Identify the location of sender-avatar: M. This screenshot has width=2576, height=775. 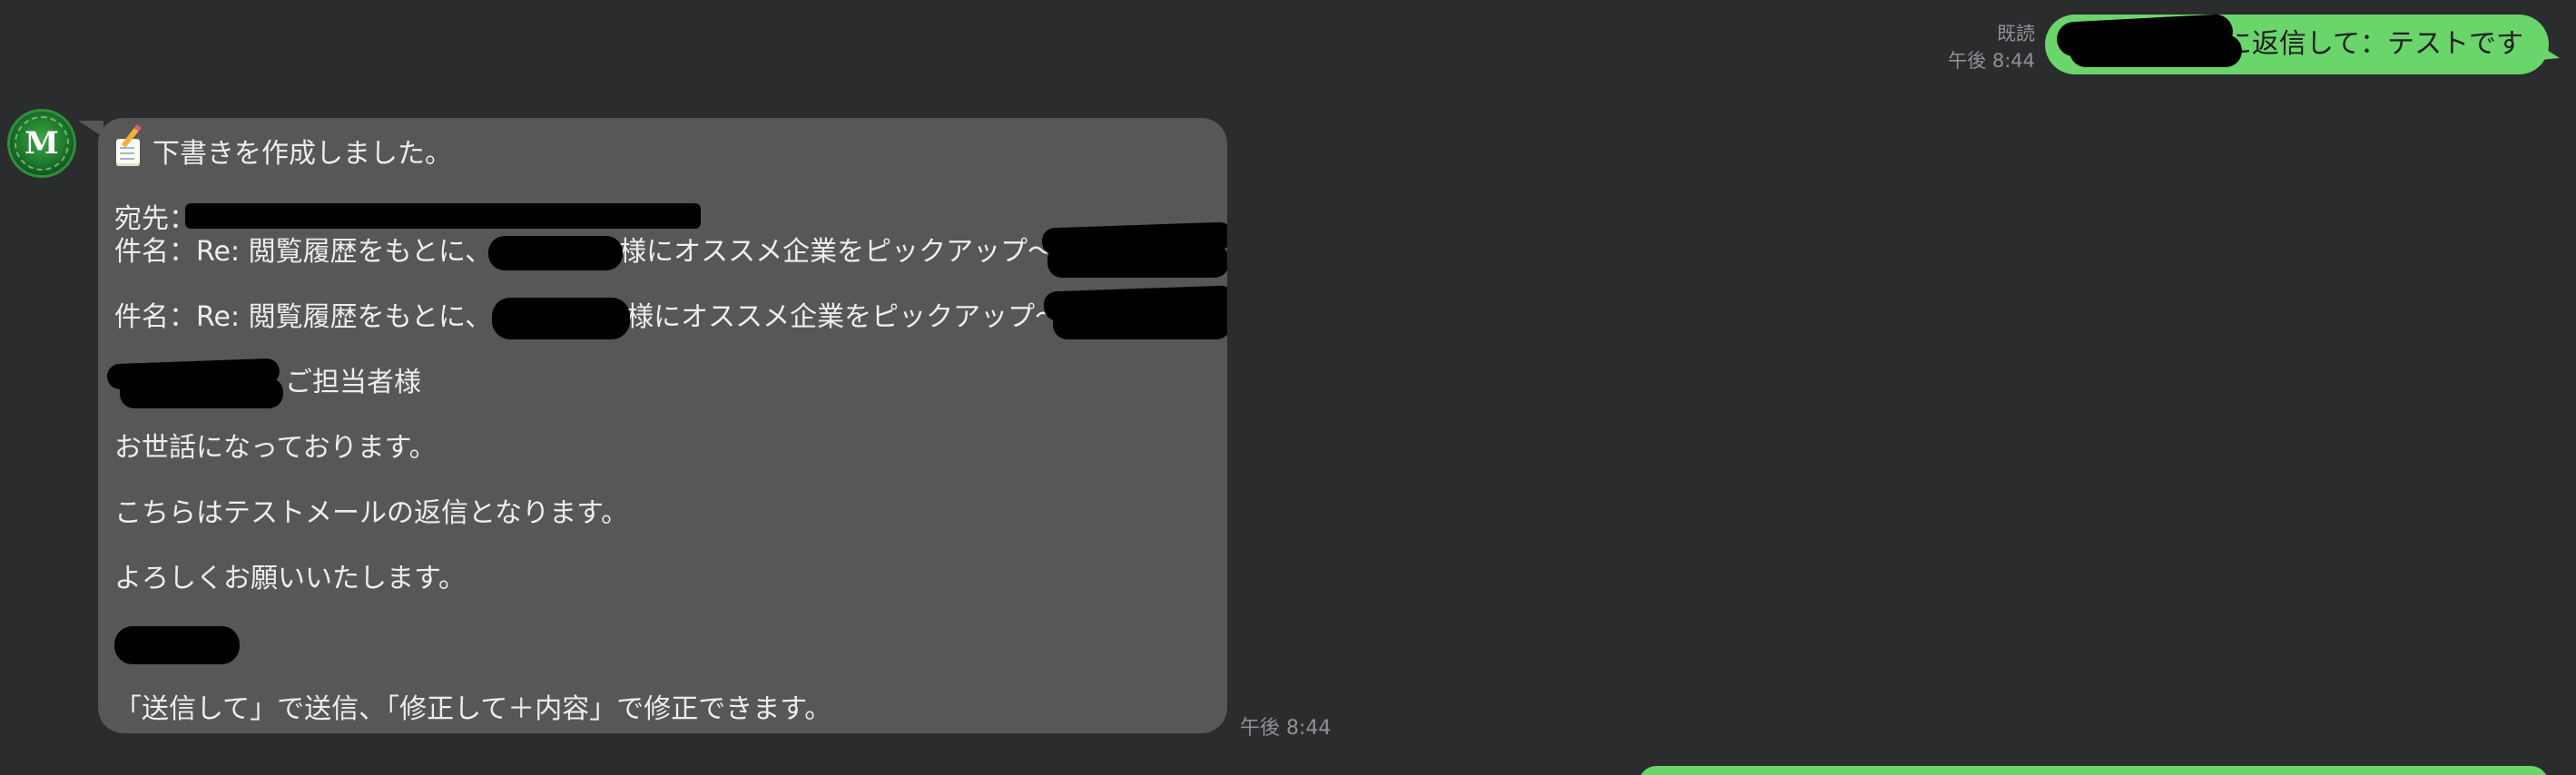
(41, 144).